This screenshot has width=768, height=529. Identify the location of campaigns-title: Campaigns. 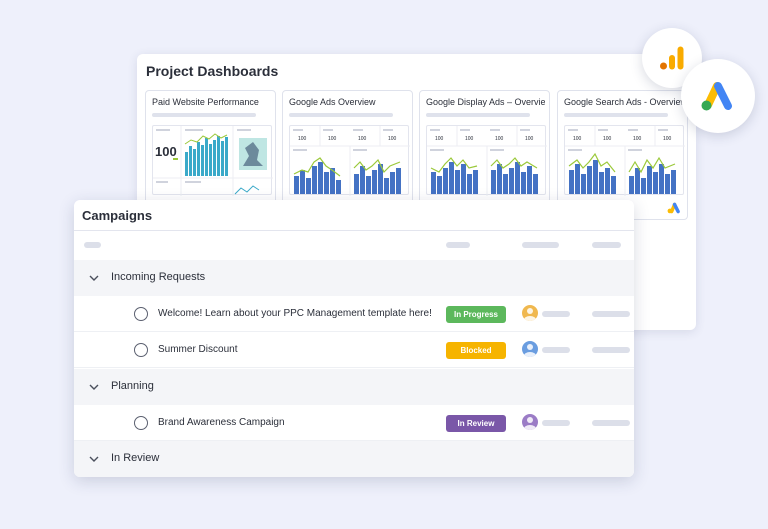
(117, 215).